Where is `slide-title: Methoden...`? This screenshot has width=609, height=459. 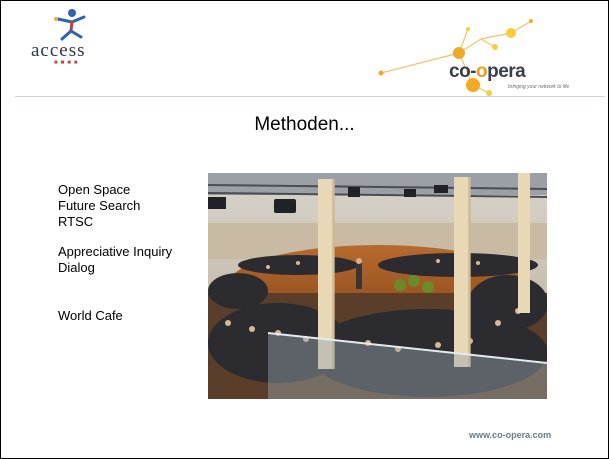 slide-title: Methoden... is located at coordinates (304, 124).